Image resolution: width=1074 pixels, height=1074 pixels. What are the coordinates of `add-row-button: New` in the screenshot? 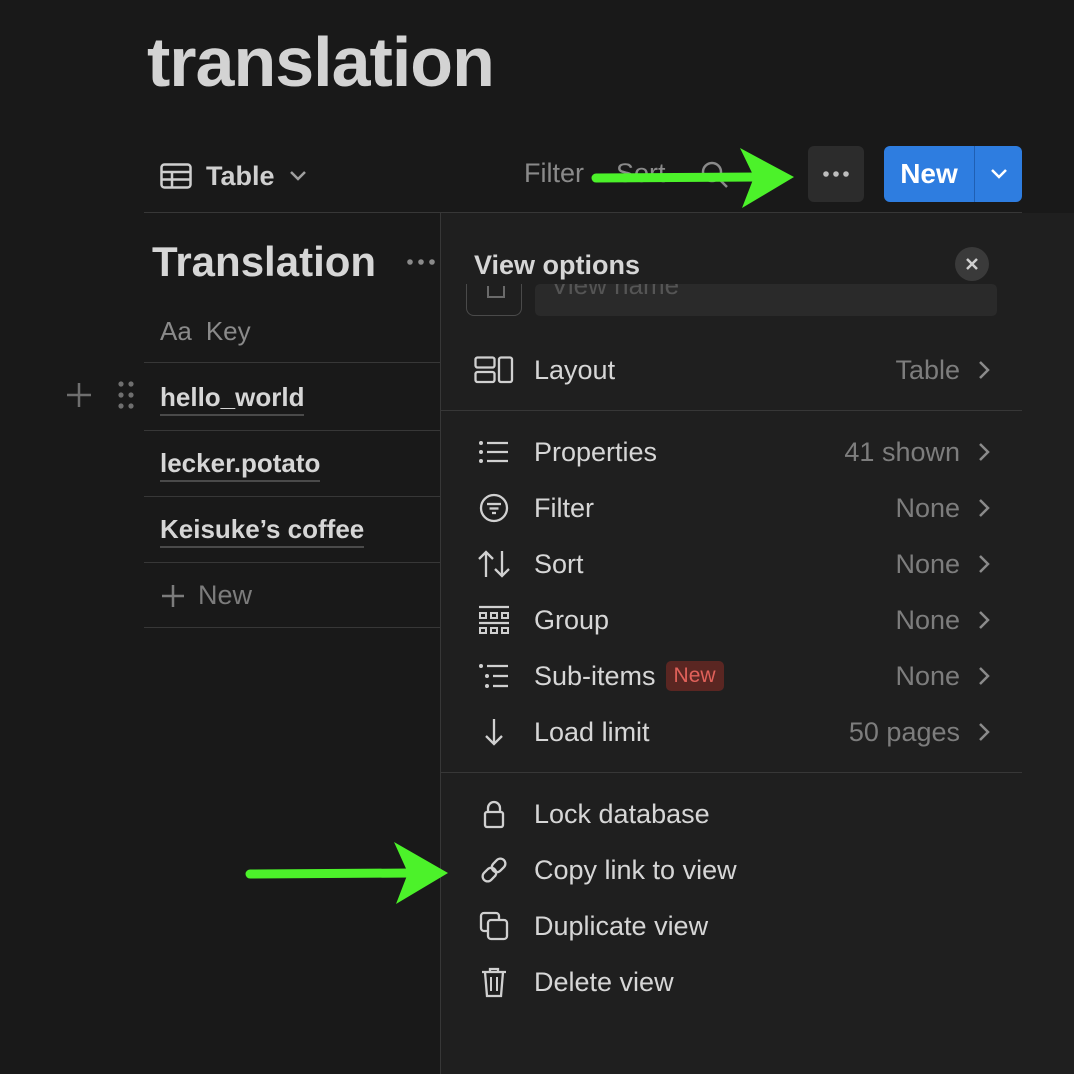 It's located at (206, 595).